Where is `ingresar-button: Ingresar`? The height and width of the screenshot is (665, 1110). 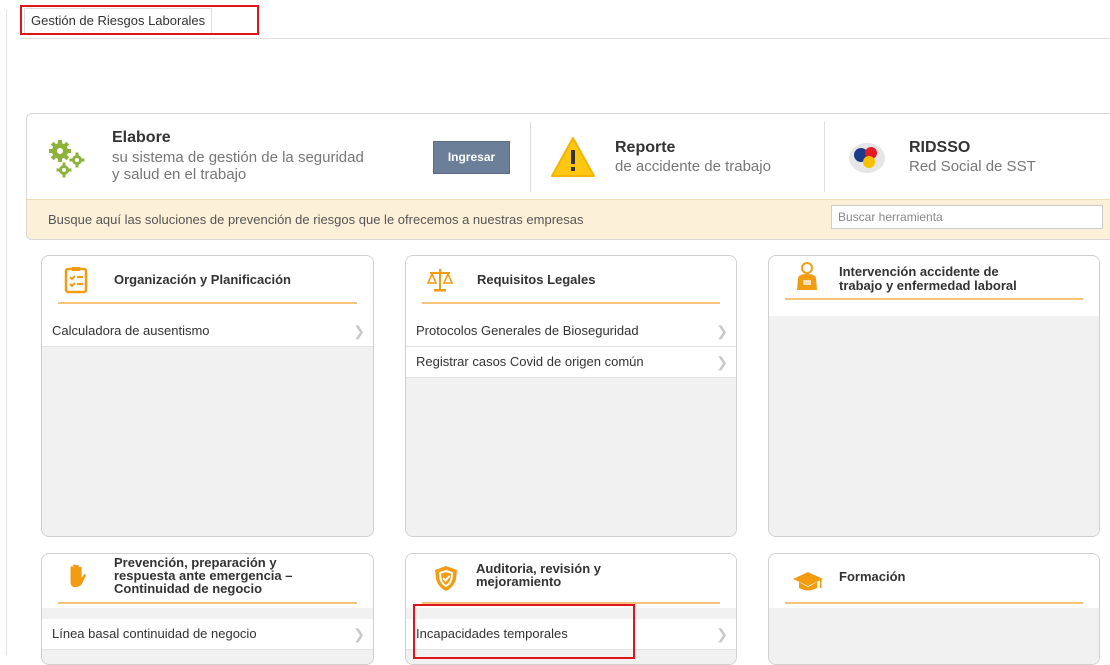 ingresar-button: Ingresar is located at coordinates (471, 157).